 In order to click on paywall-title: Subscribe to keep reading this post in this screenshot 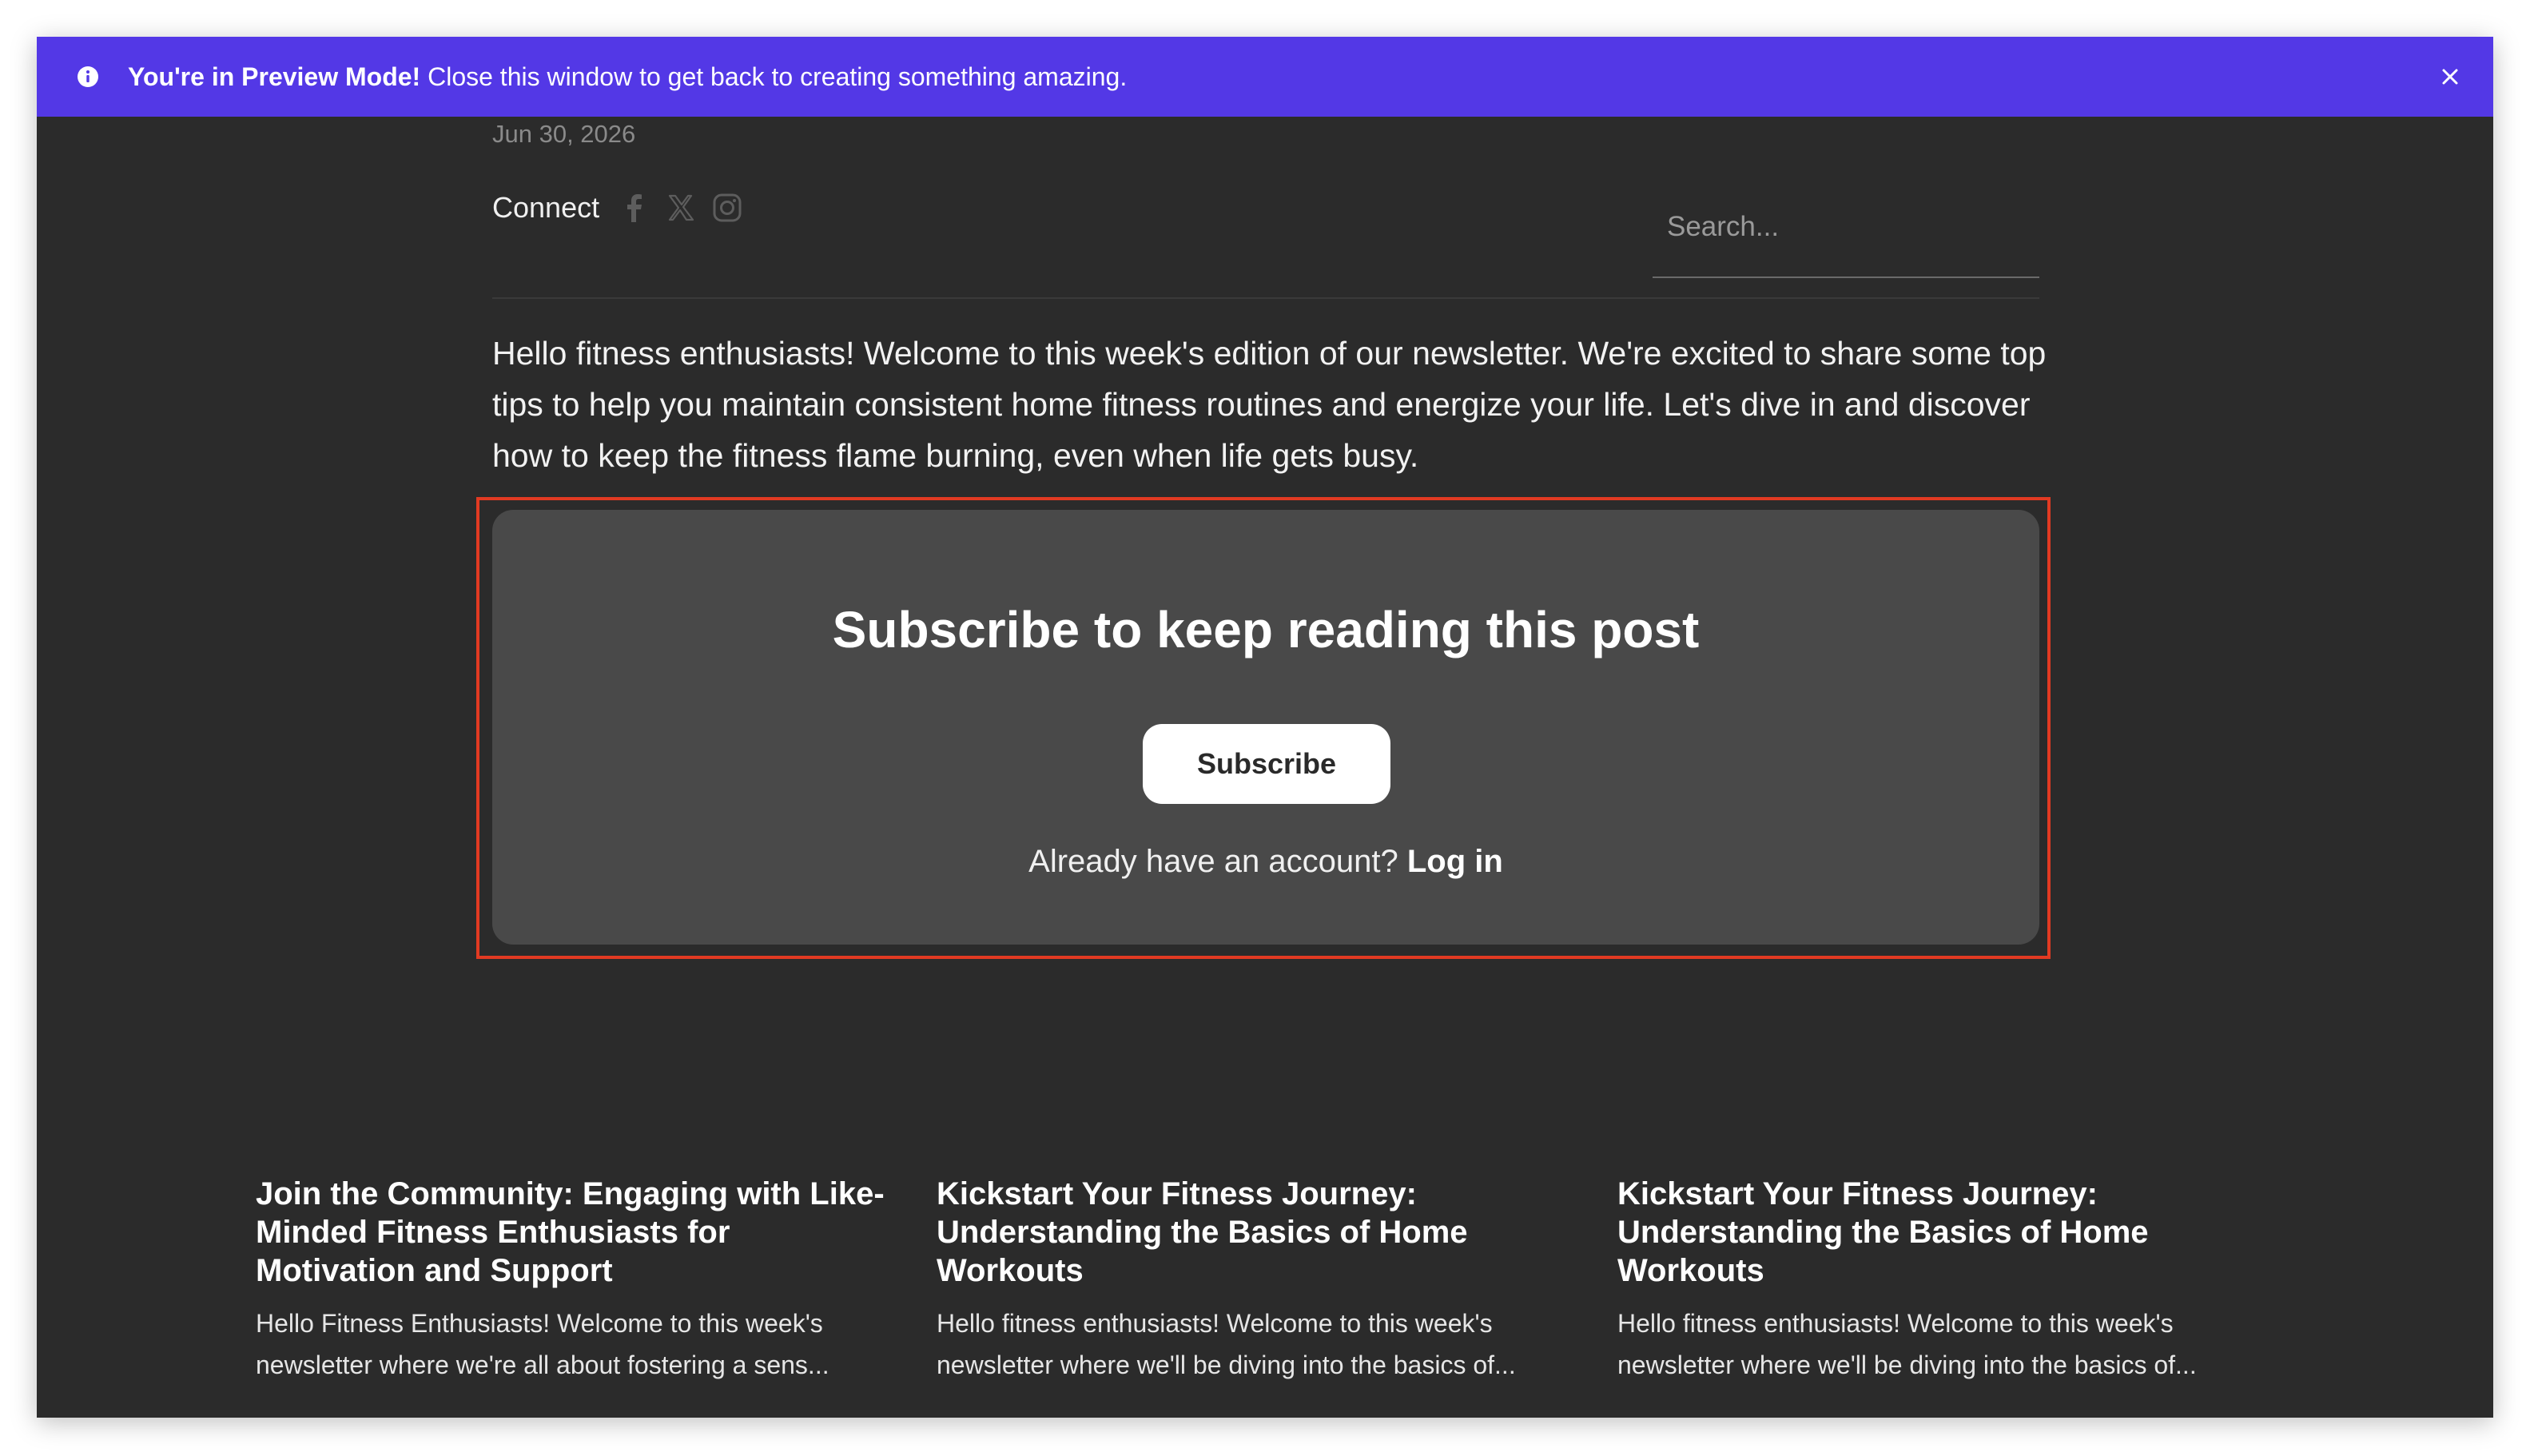, I will do `click(1266, 629)`.